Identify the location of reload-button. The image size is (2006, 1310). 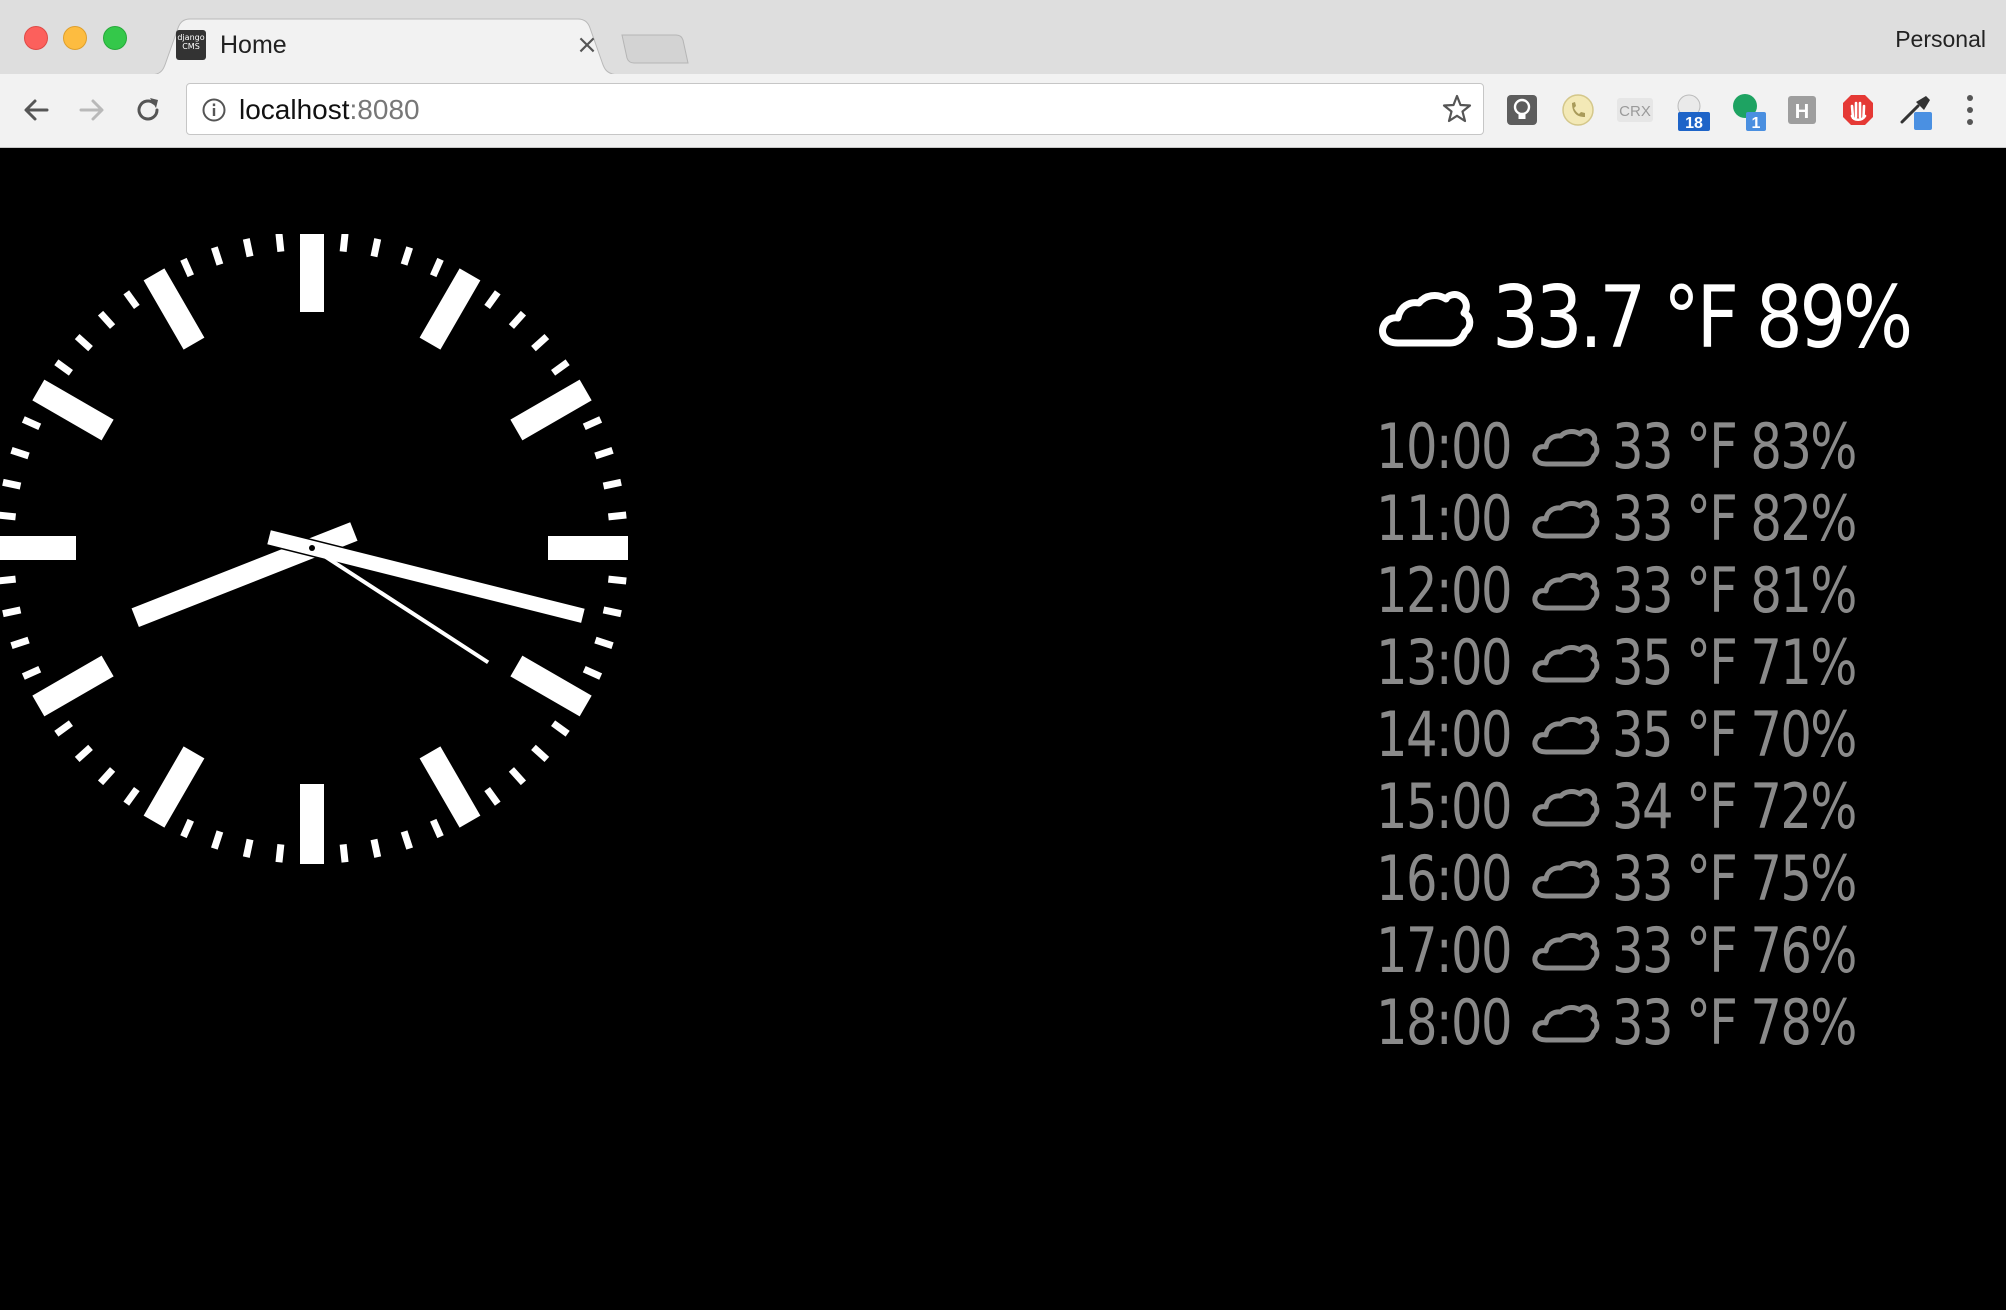
(148, 110).